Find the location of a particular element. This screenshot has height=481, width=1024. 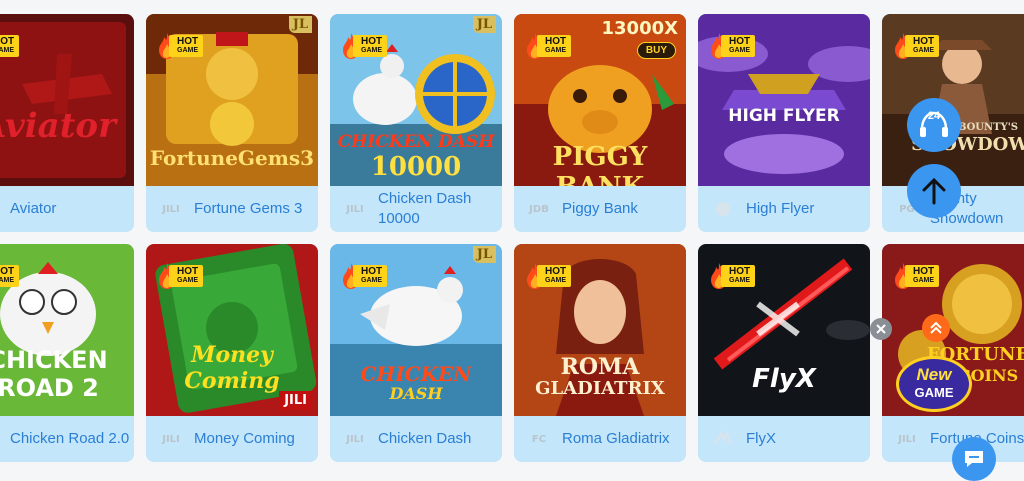

game-name: High Flyer is located at coordinates (779, 209).